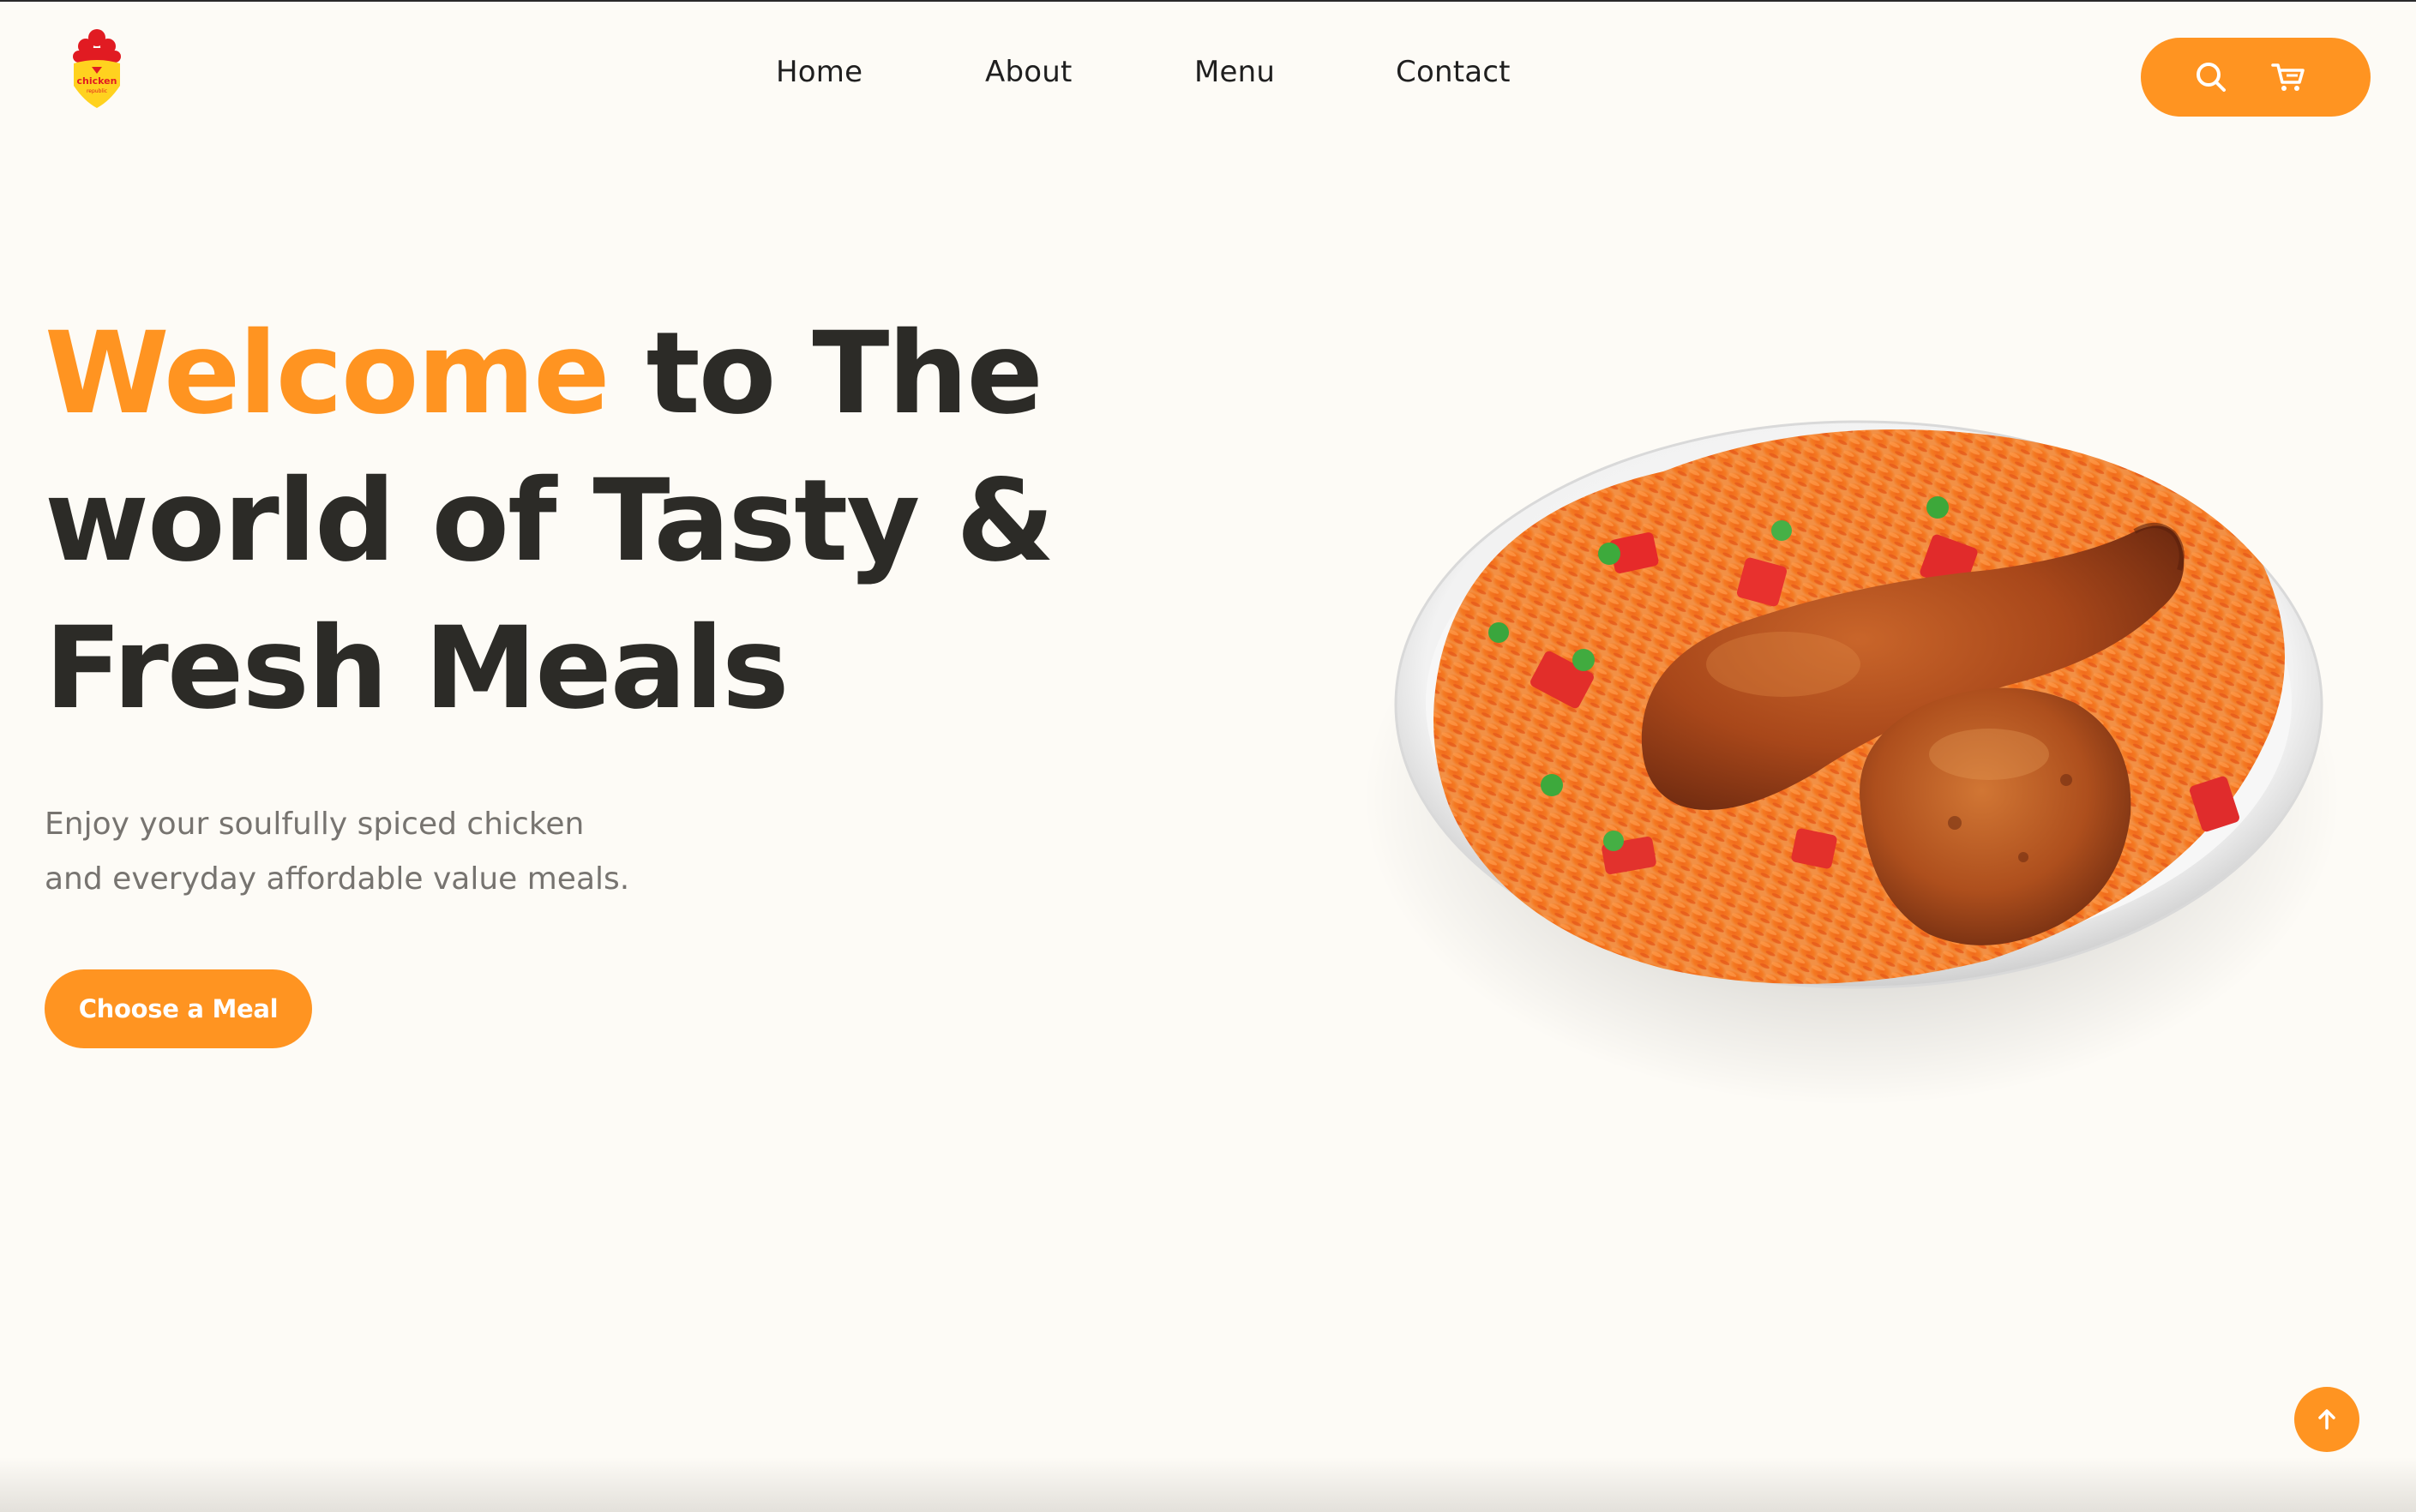  What do you see at coordinates (417, 669) in the screenshot?
I see `hero-title-line3: Fresh Meals` at bounding box center [417, 669].